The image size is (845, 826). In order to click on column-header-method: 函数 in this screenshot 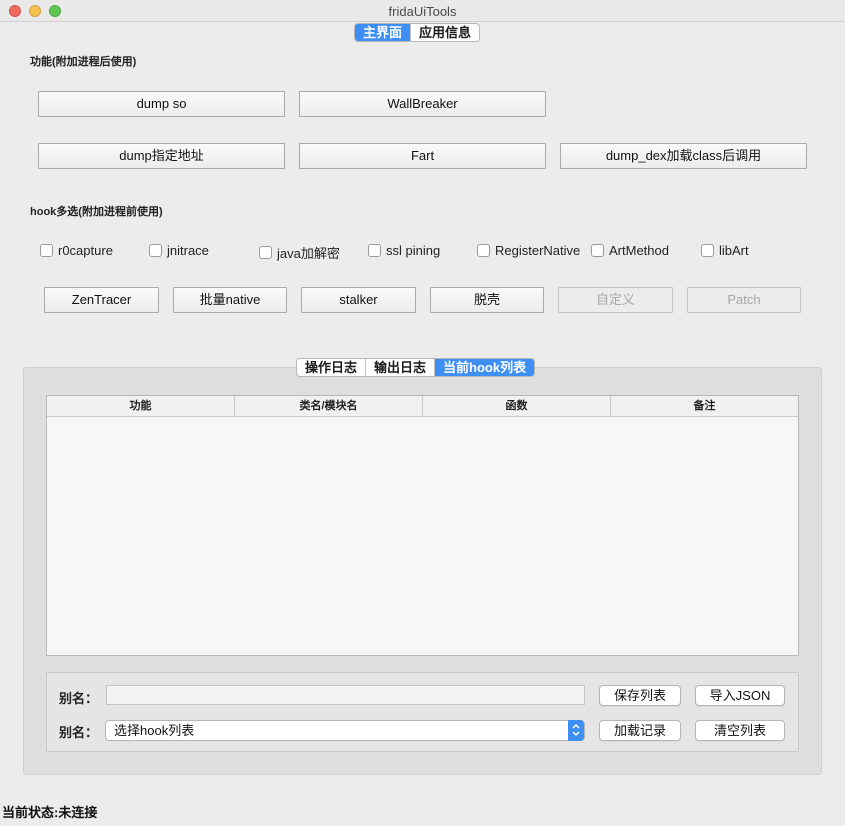, I will do `click(517, 406)`.